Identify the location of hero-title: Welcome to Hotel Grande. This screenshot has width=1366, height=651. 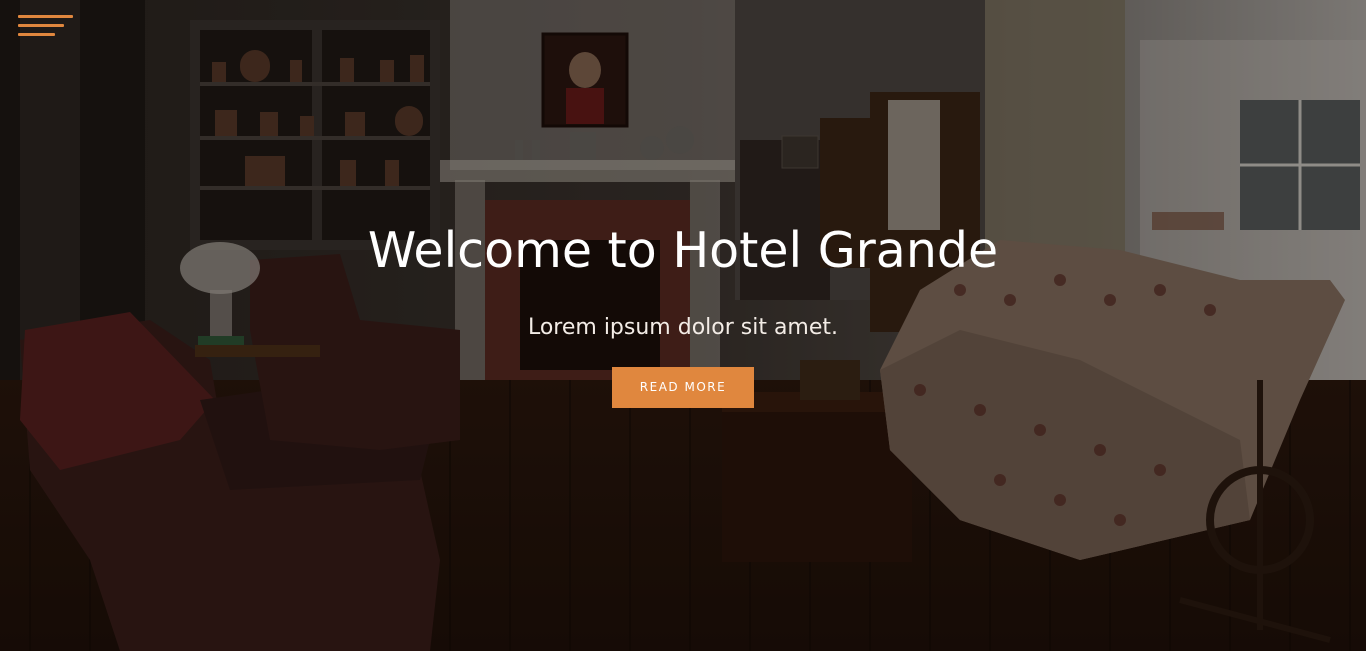
(683, 250).